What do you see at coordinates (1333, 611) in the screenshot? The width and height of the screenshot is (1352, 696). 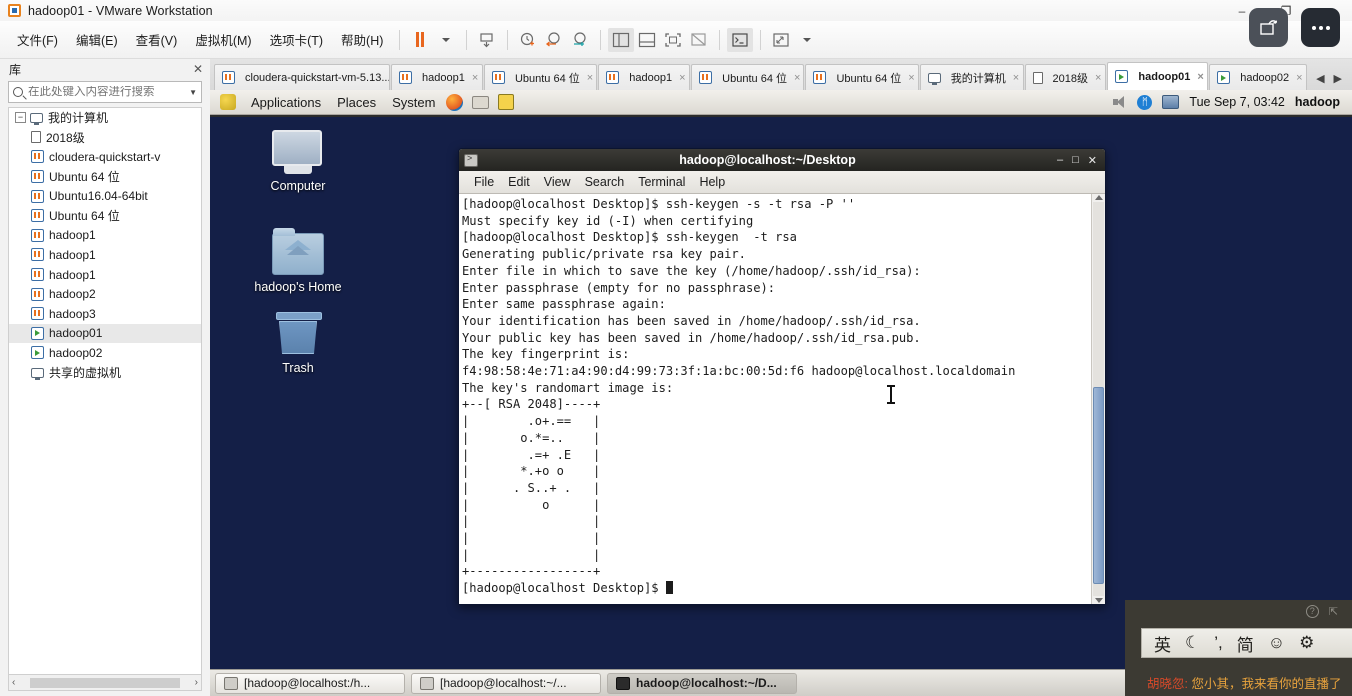 I see `pin-icon: ⇱` at bounding box center [1333, 611].